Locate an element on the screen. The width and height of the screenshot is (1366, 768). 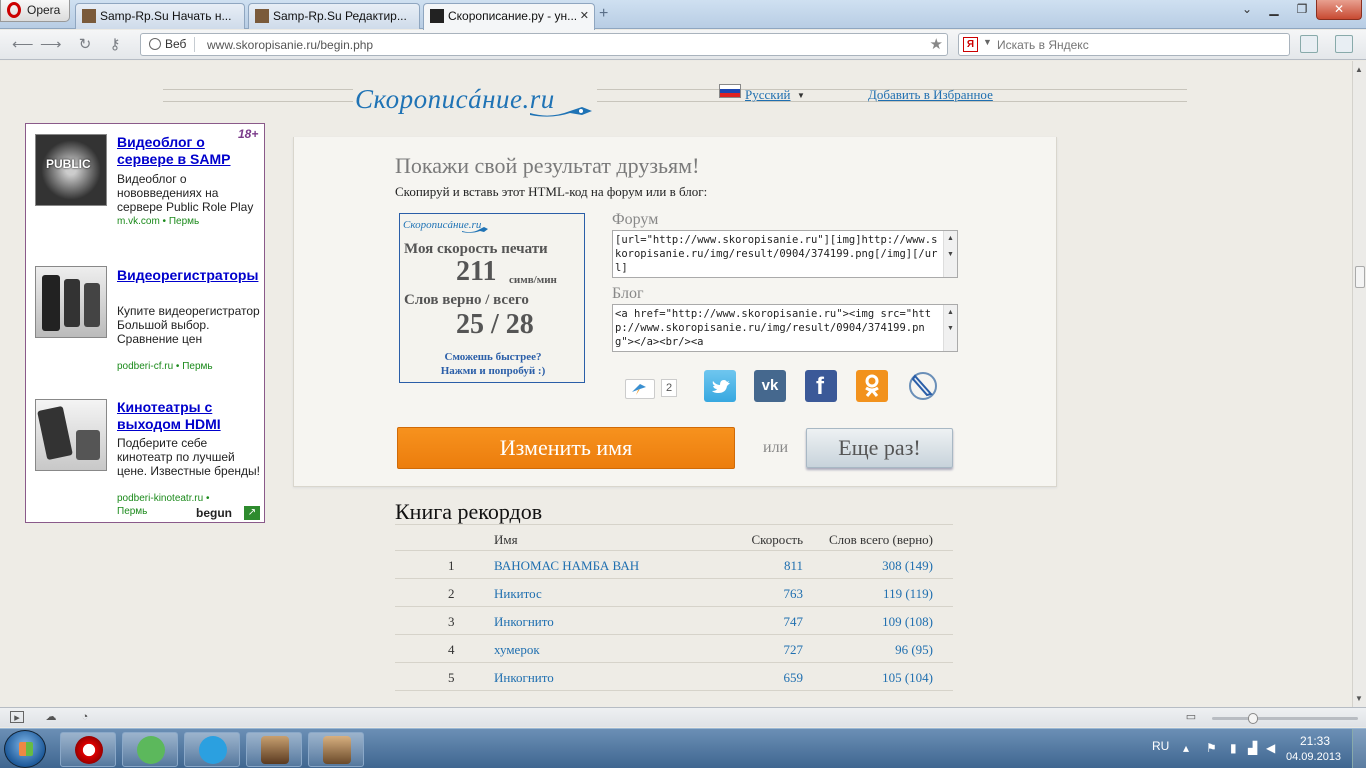
reload-icon: ↻ is located at coordinates (85, 45).